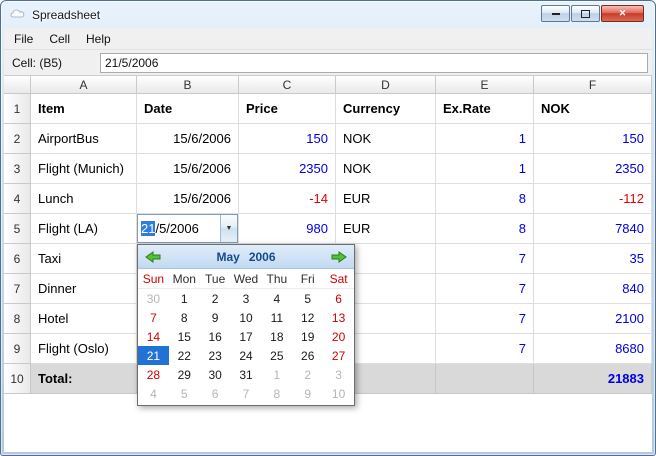  I want to click on app-icon, so click(18, 15).